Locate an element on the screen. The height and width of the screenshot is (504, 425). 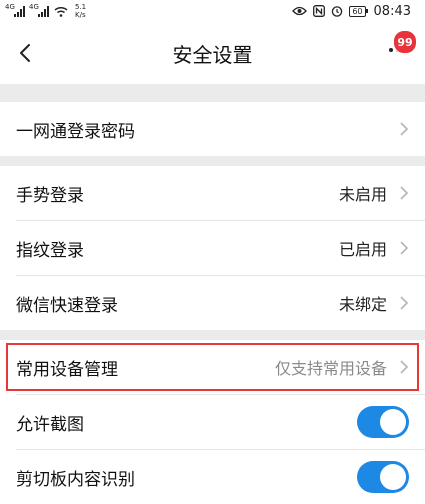
row-label: 允许截图 is located at coordinates (50, 424).